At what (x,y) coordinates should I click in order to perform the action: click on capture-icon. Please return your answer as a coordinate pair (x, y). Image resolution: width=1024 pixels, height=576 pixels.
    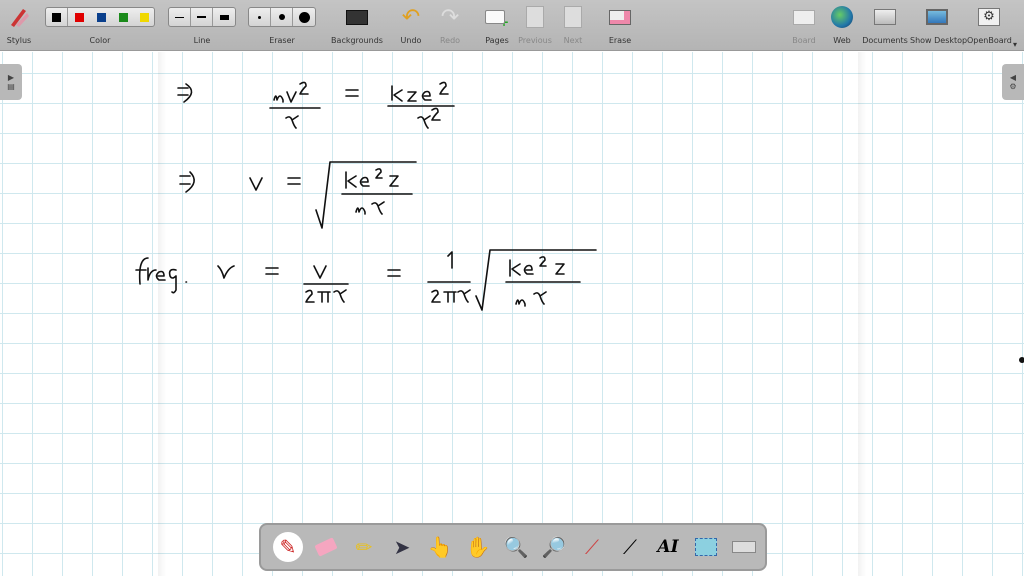
    Looking at the image, I should click on (706, 547).